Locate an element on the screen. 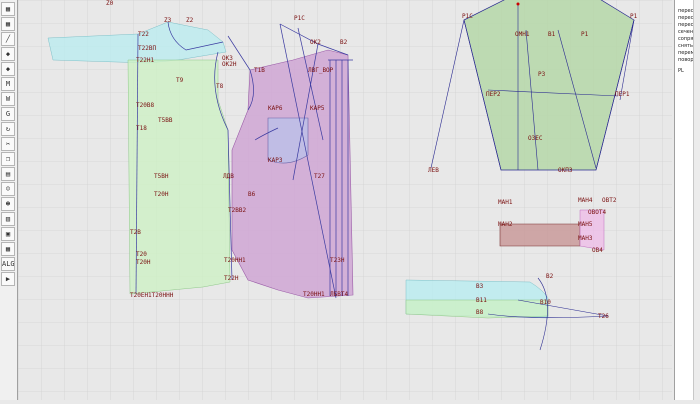 This screenshot has height=404, width=700. label-t20h-2: Т20Н is located at coordinates (143, 262).